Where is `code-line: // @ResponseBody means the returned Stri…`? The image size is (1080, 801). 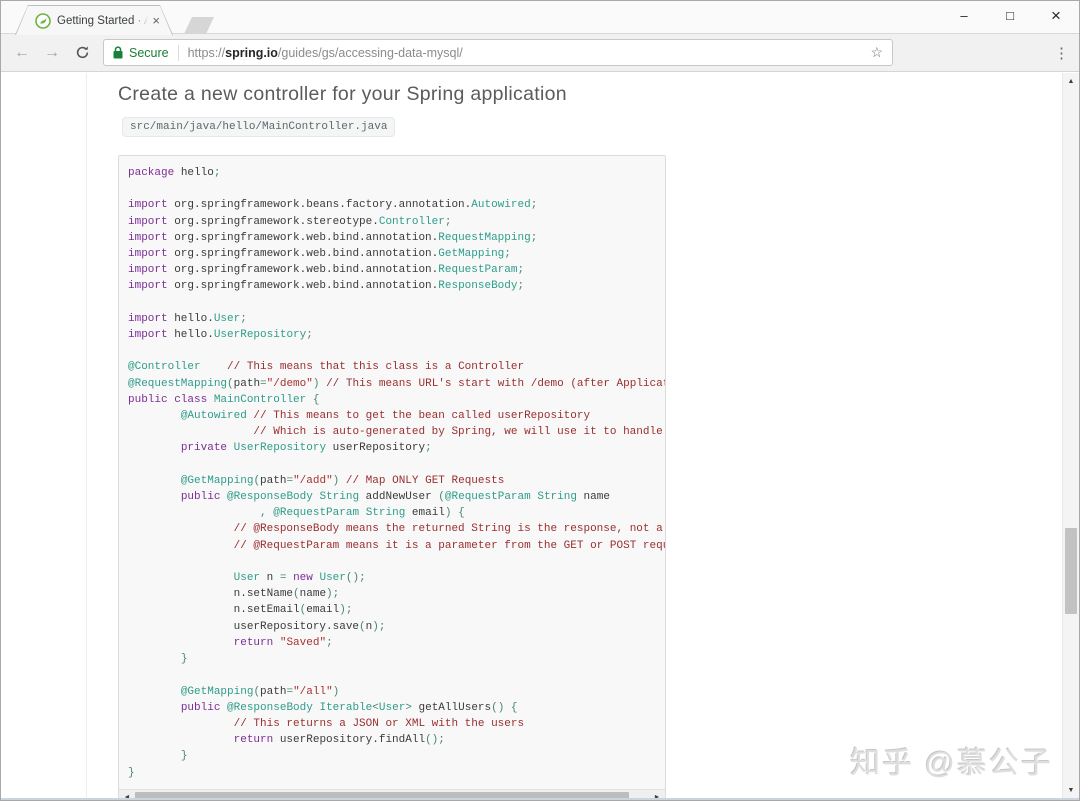
code-line: // @ResponseBody means the returned Stri… is located at coordinates (449, 529).